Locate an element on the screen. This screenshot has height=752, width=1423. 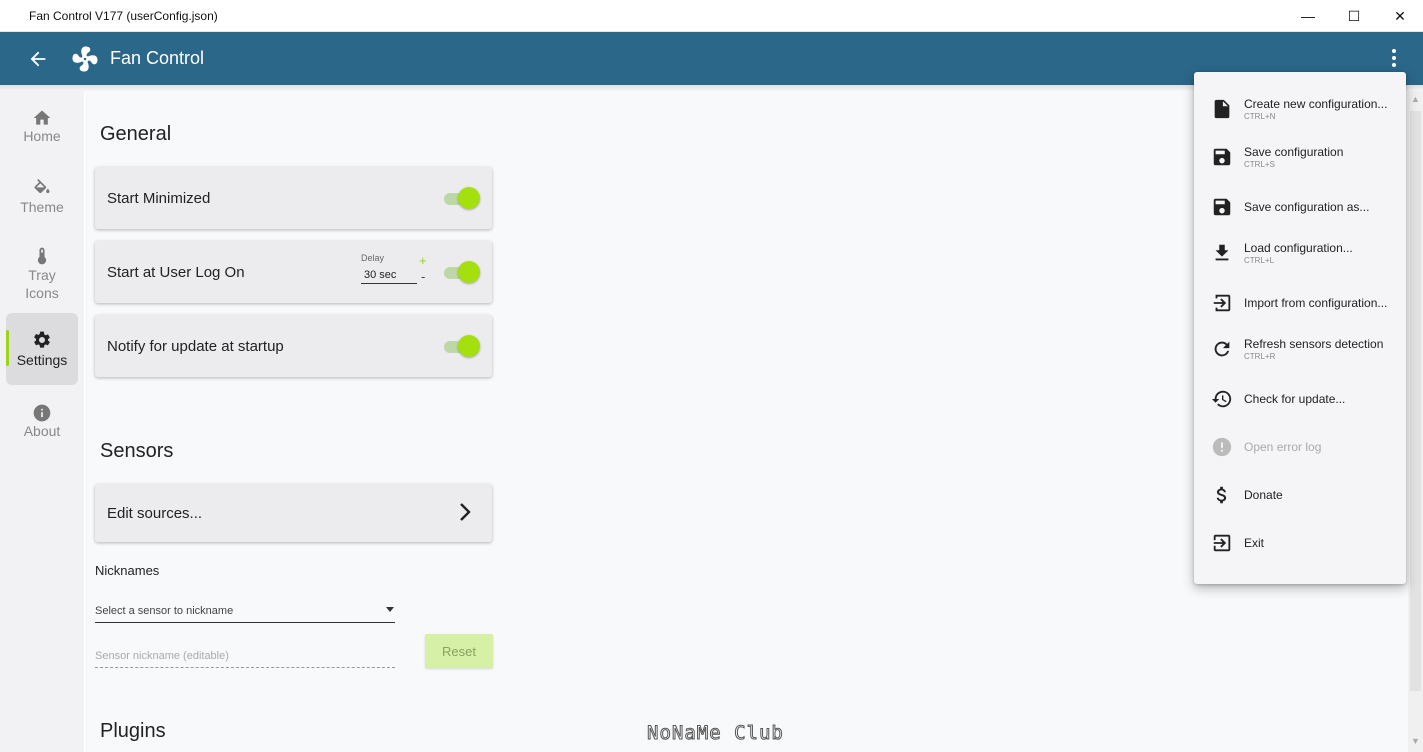
window-title: Fan Control V177 (userConfig.json) is located at coordinates (123, 15).